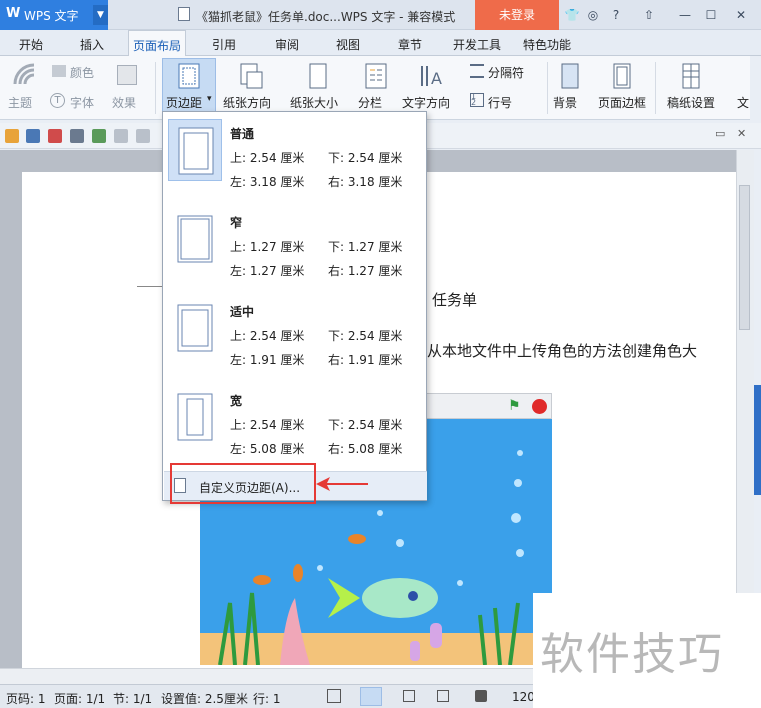 The height and width of the screenshot is (708, 761). What do you see at coordinates (318, 76) in the screenshot?
I see `paper-size-icon` at bounding box center [318, 76].